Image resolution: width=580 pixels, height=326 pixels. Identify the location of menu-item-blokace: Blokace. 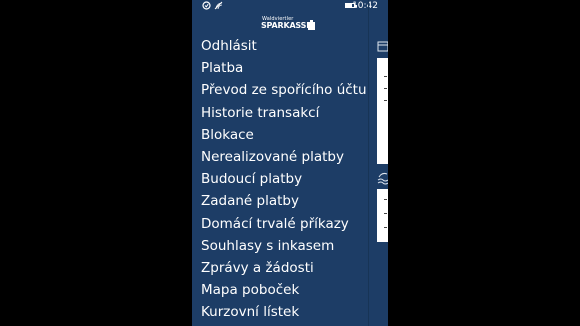
(284, 135).